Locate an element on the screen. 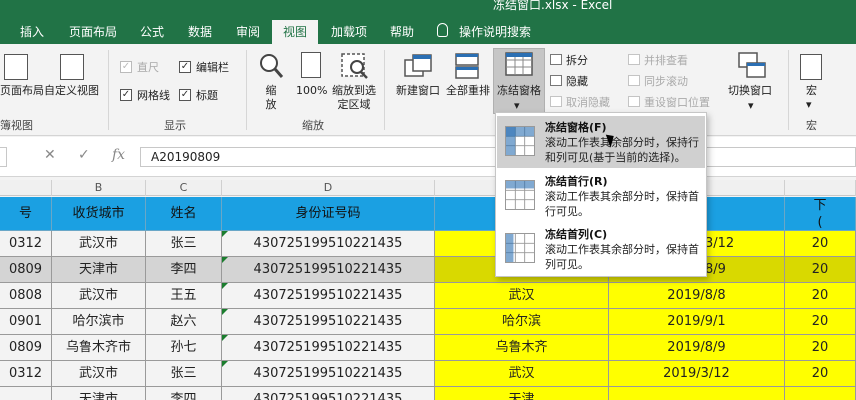 The height and width of the screenshot is (400, 856). headings-checkbox: ✓ is located at coordinates (185, 95).